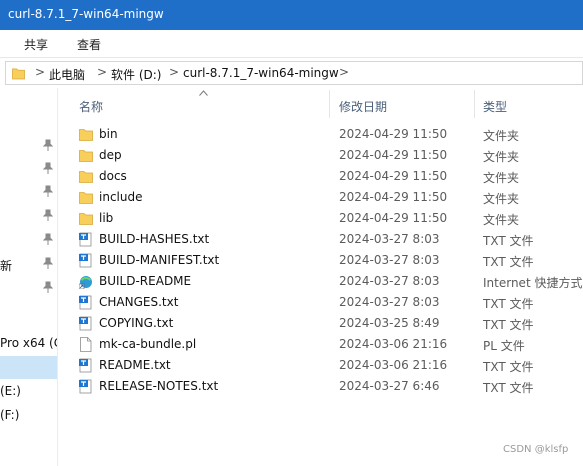 The height and width of the screenshot is (466, 583). I want to click on file-type: Internet 快捷方式, so click(533, 283).